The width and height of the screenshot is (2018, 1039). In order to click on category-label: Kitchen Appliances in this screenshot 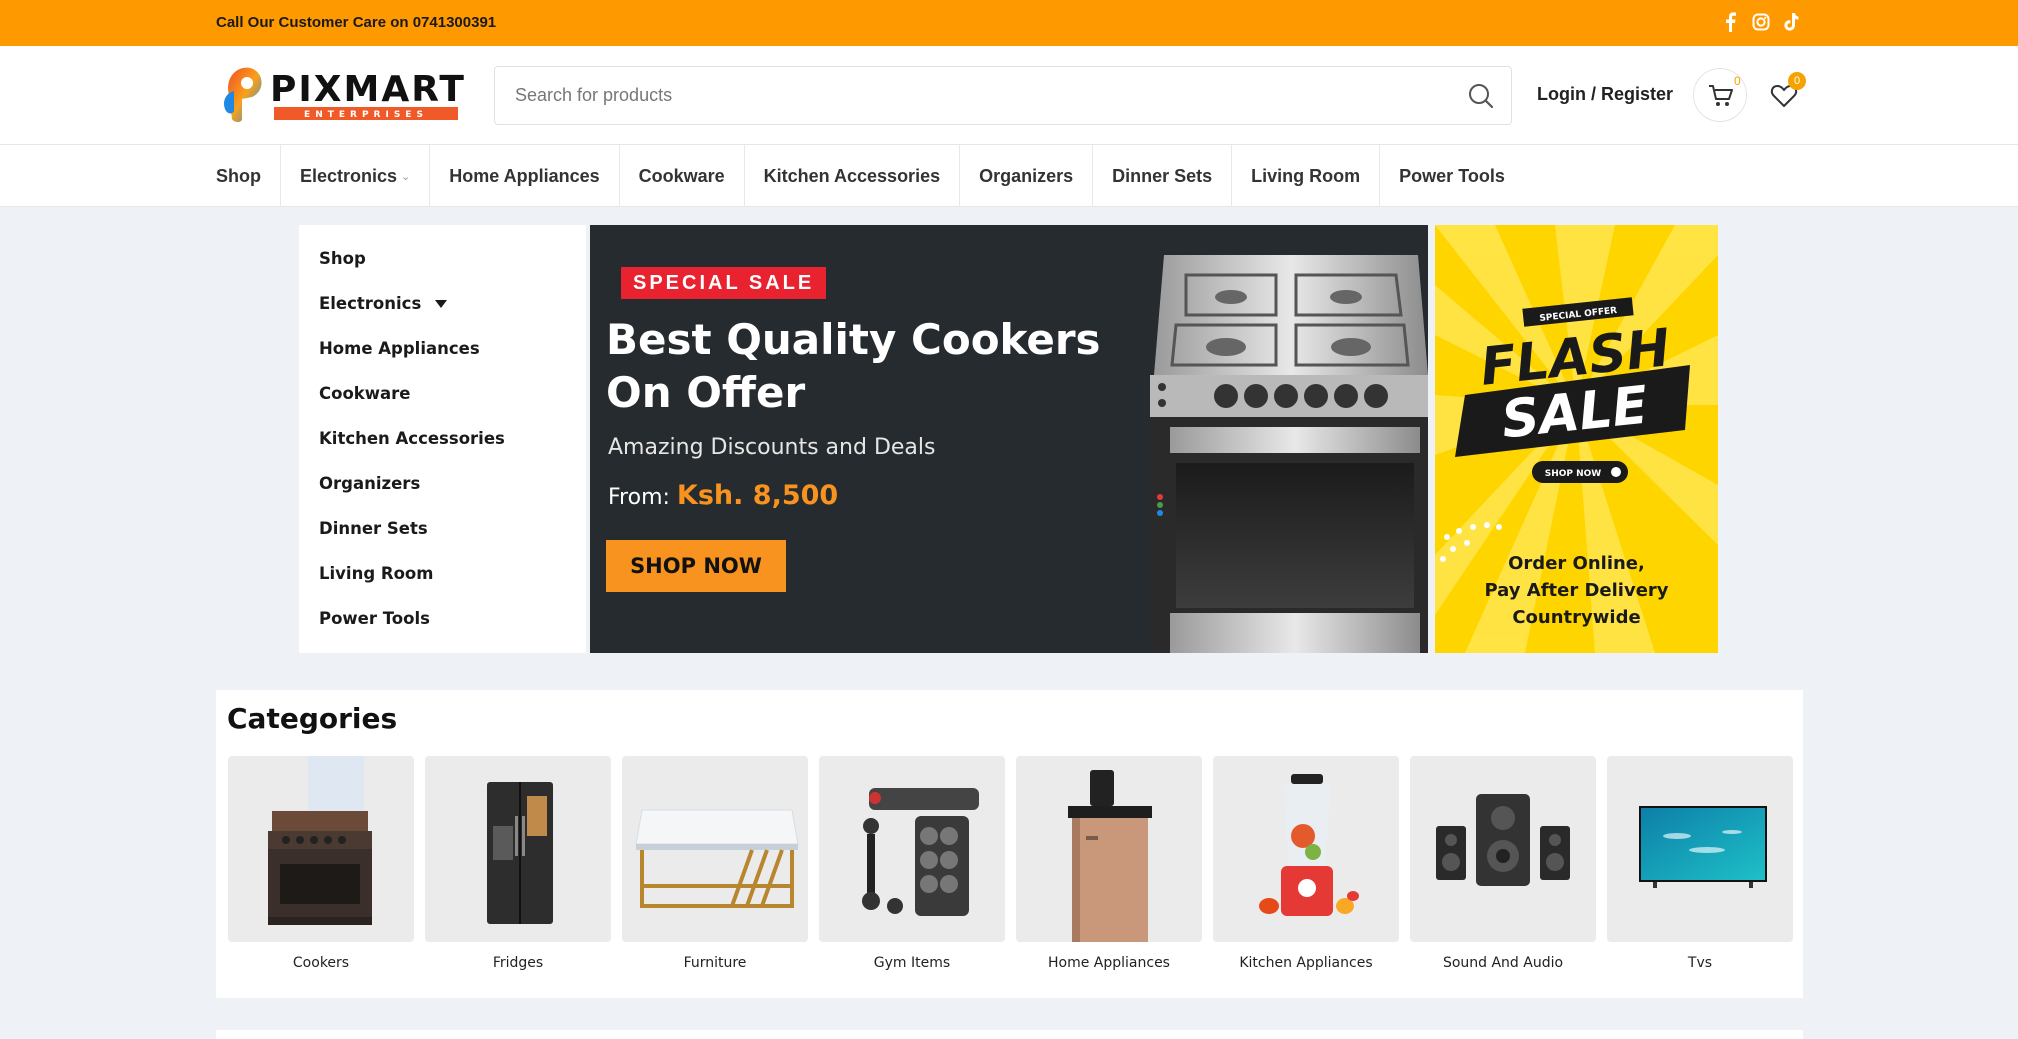, I will do `click(1306, 963)`.